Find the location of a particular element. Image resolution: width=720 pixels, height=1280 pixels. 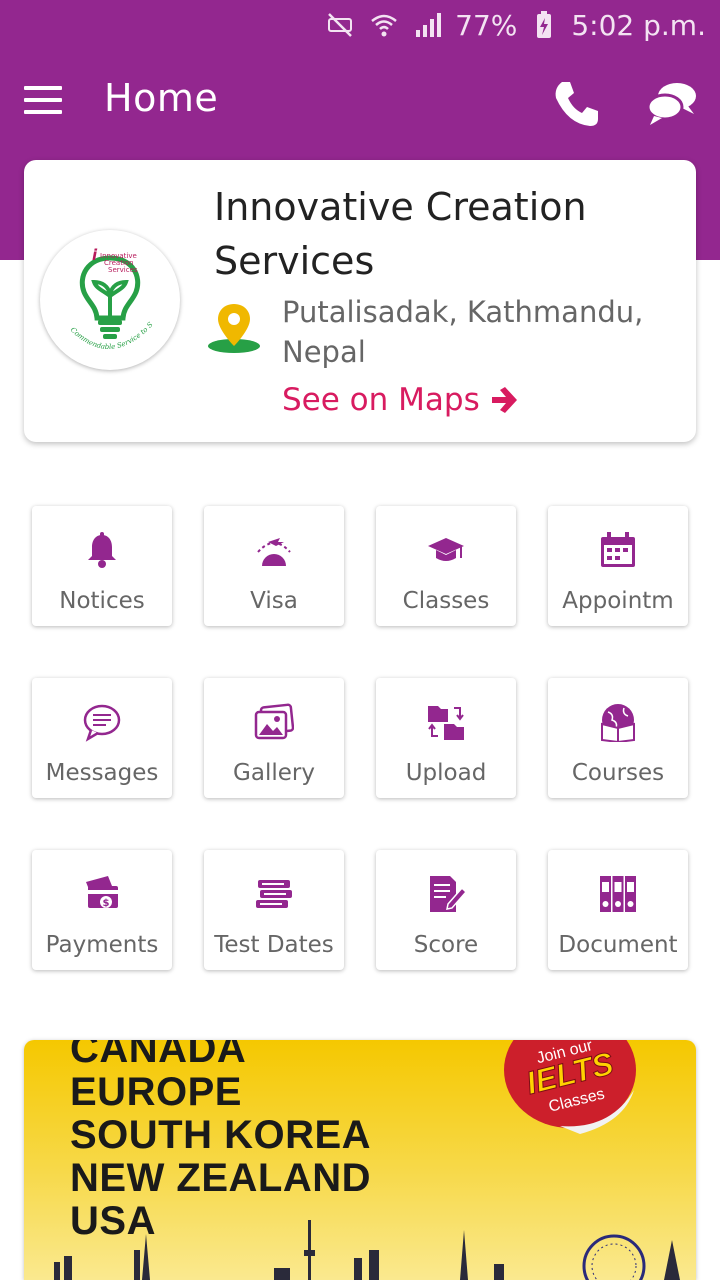

mute-icon is located at coordinates (340, 25).